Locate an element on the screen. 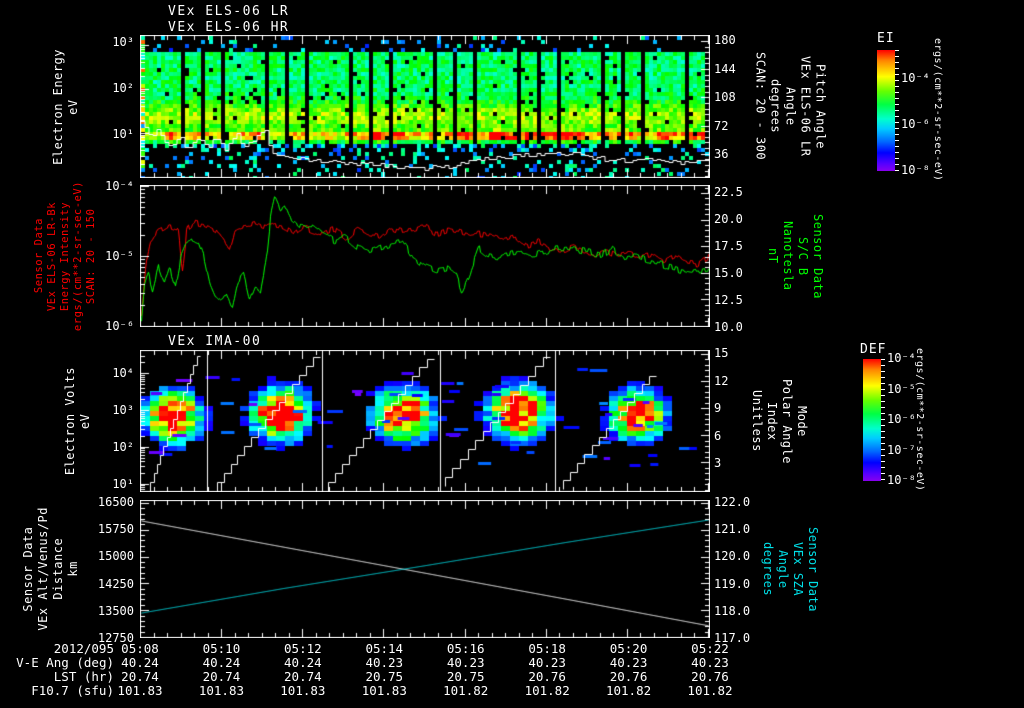 This screenshot has width=1024, height=708. tick-label: 12.5 is located at coordinates (728, 300).